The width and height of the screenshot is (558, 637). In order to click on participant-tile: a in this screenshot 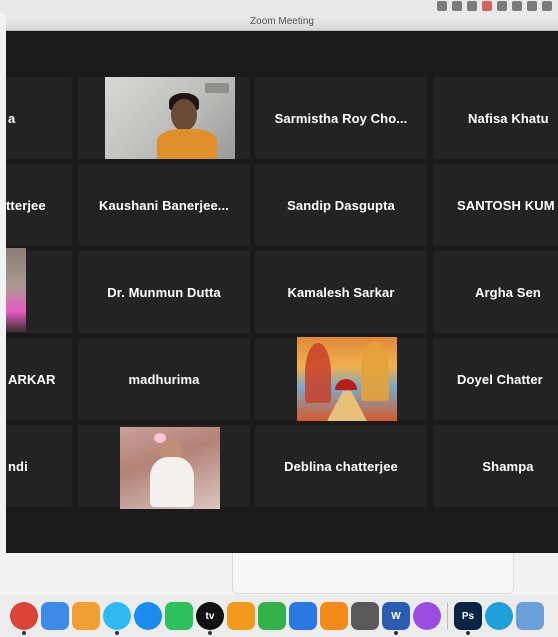, I will do `click(39, 118)`.